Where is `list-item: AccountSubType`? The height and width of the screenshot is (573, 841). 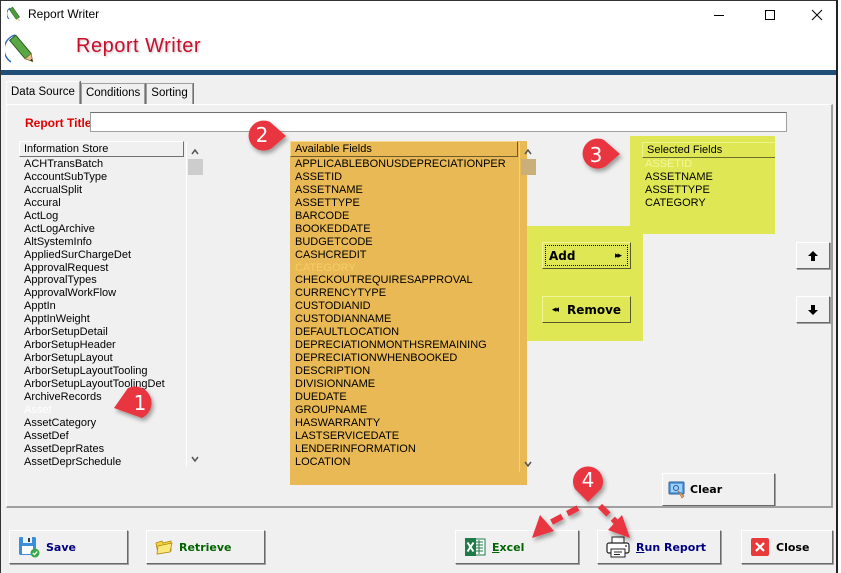 list-item: AccountSubType is located at coordinates (94, 177).